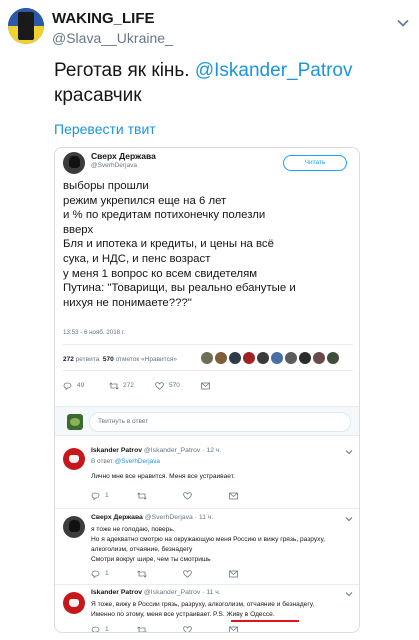  What do you see at coordinates (151, 559) in the screenshot?
I see `text-line: Смотри вокруг шире, чем ты смотришь` at bounding box center [151, 559].